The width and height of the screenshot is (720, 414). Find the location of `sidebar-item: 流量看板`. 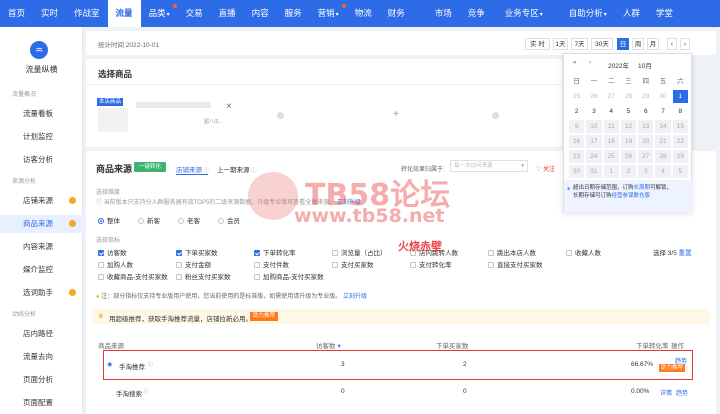

sidebar-item: 流量看板 is located at coordinates (41, 114).